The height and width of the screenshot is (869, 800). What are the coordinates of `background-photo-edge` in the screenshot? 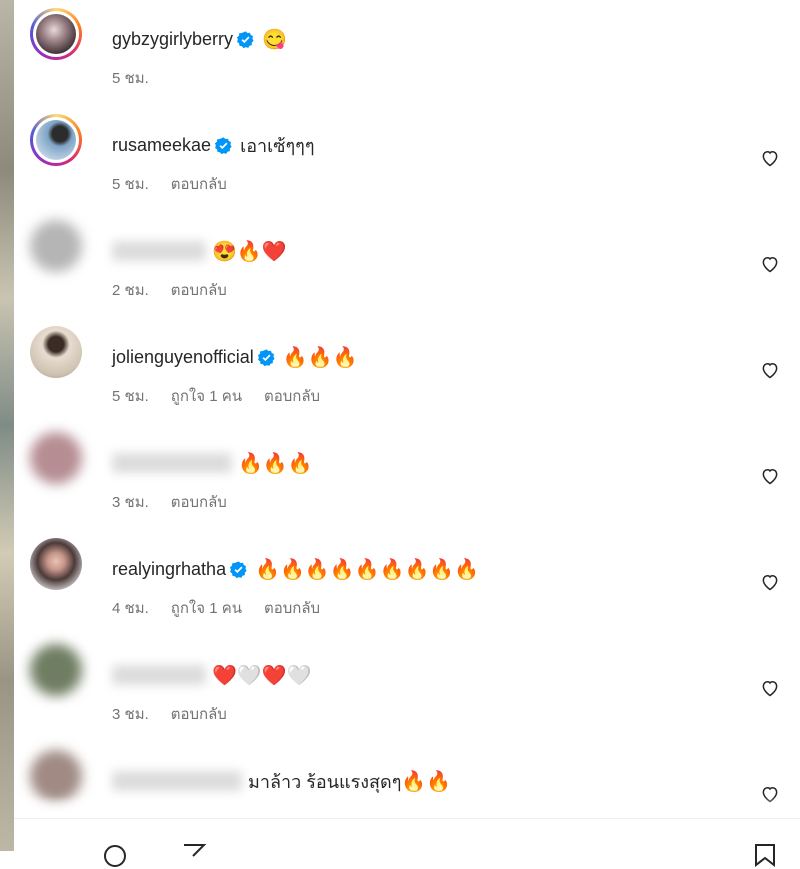 It's located at (7, 425).